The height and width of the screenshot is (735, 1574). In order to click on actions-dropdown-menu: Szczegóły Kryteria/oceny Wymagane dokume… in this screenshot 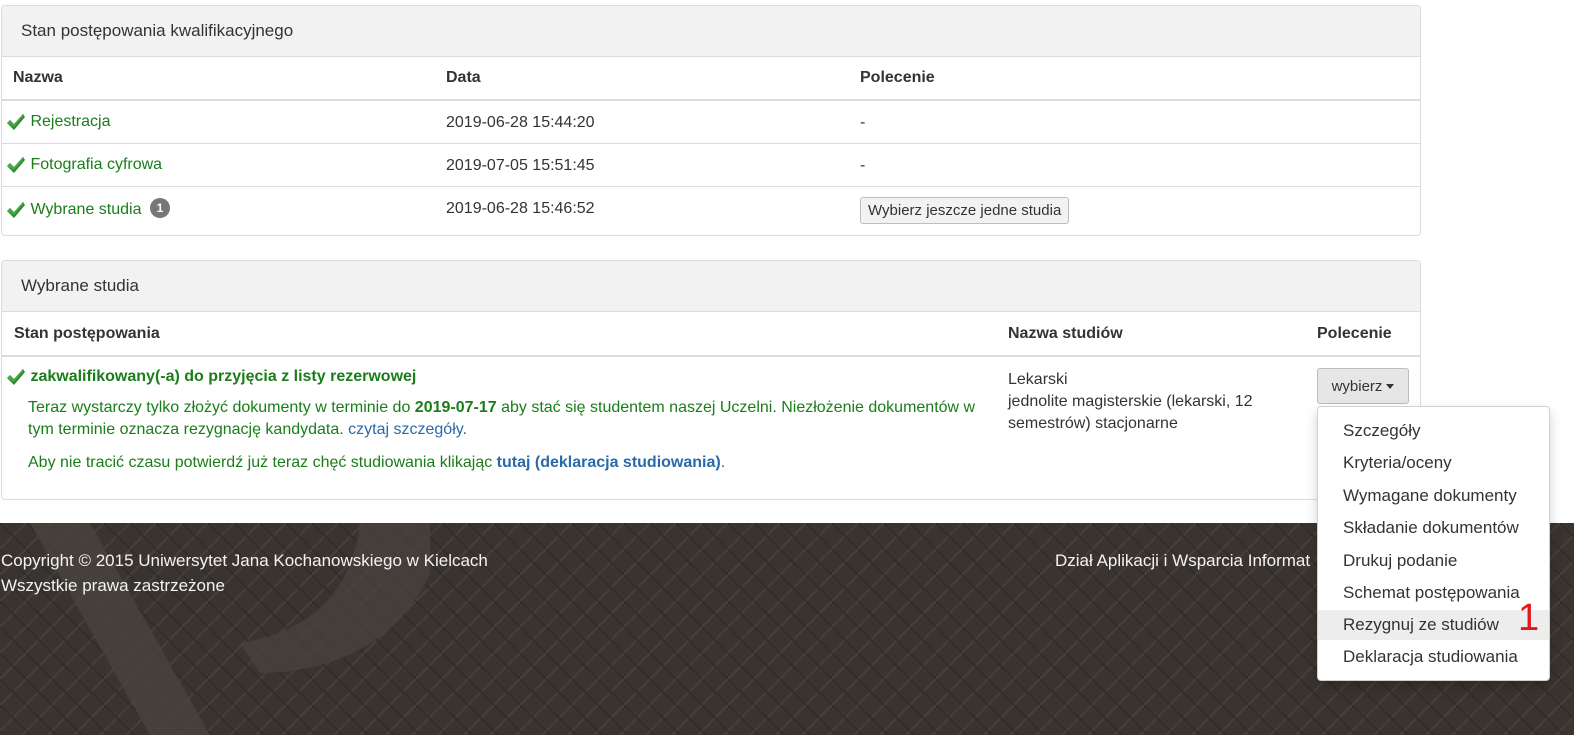, I will do `click(1433, 543)`.